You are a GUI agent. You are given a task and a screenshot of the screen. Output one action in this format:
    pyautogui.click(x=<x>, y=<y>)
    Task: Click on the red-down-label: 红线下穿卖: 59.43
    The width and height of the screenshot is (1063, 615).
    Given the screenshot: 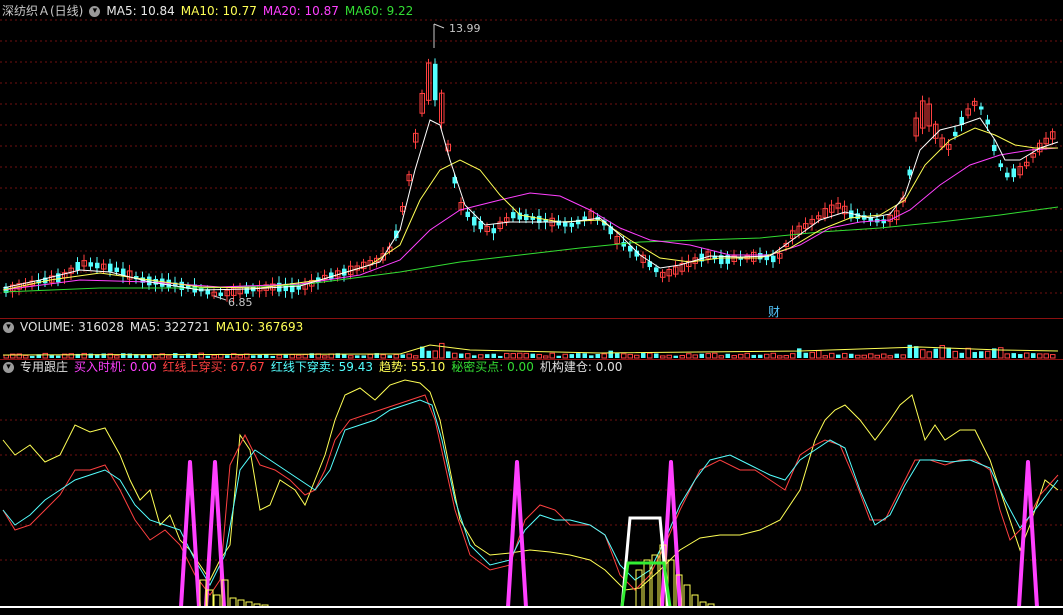 What is the action you would take?
    pyautogui.click(x=322, y=367)
    